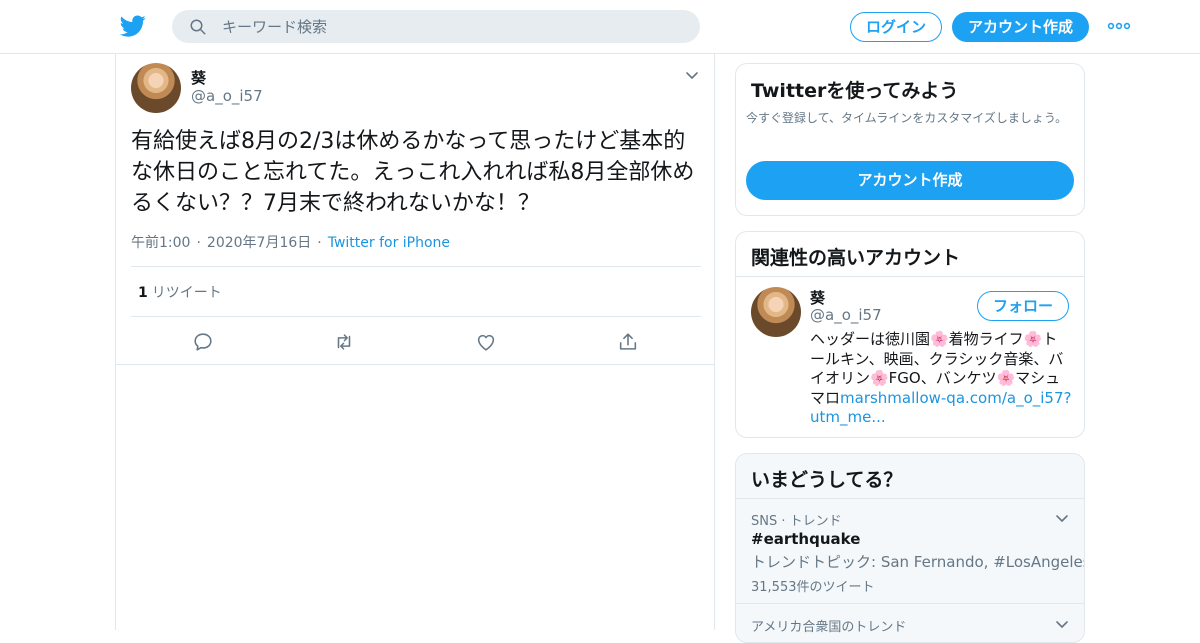  Describe the element at coordinates (143, 293) in the screenshot. I see `retweet-count: 1` at that location.